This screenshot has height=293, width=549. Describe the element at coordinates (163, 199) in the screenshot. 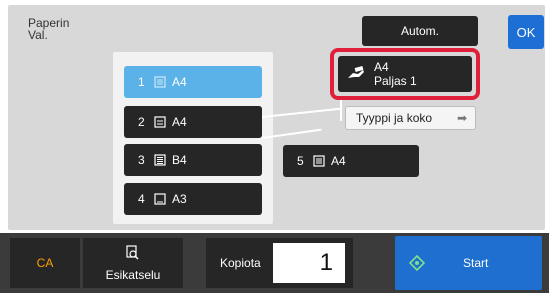

I see `paper-tray-empty-icon` at that location.